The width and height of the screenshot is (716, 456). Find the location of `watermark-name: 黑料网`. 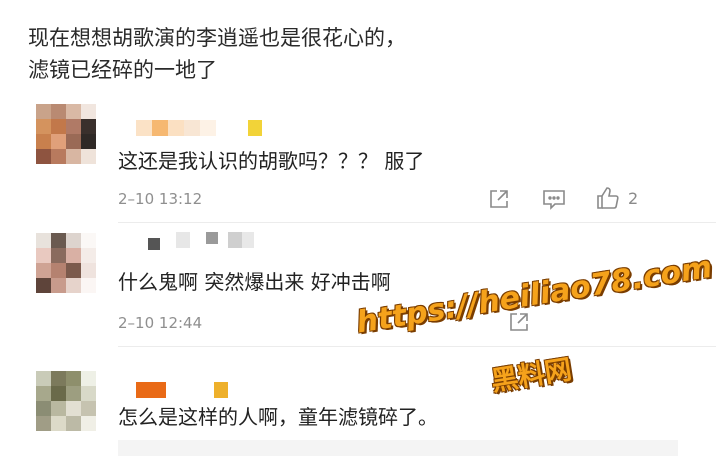

watermark-name: 黑料网 is located at coordinates (531, 376).